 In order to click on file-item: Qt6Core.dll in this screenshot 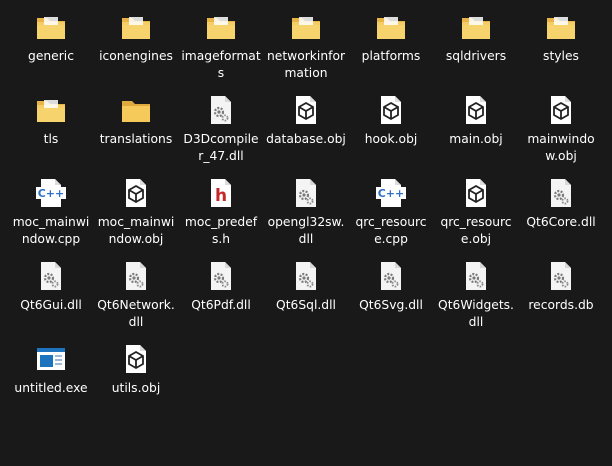, I will do `click(561, 215)`.